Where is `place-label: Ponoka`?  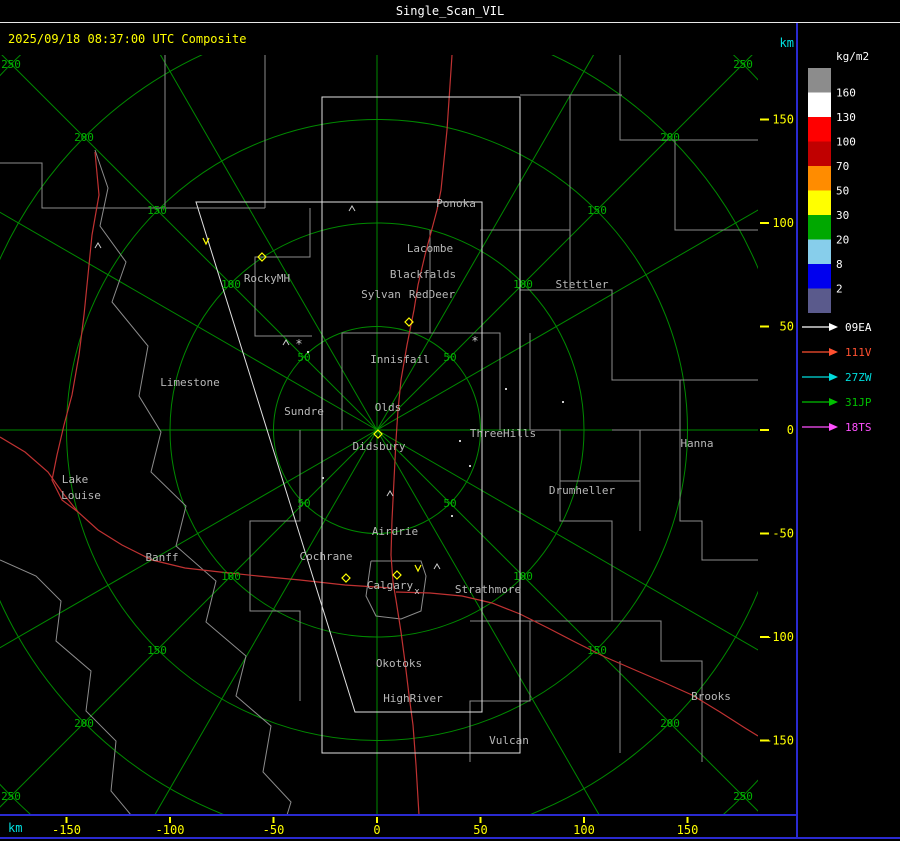 place-label: Ponoka is located at coordinates (456, 203).